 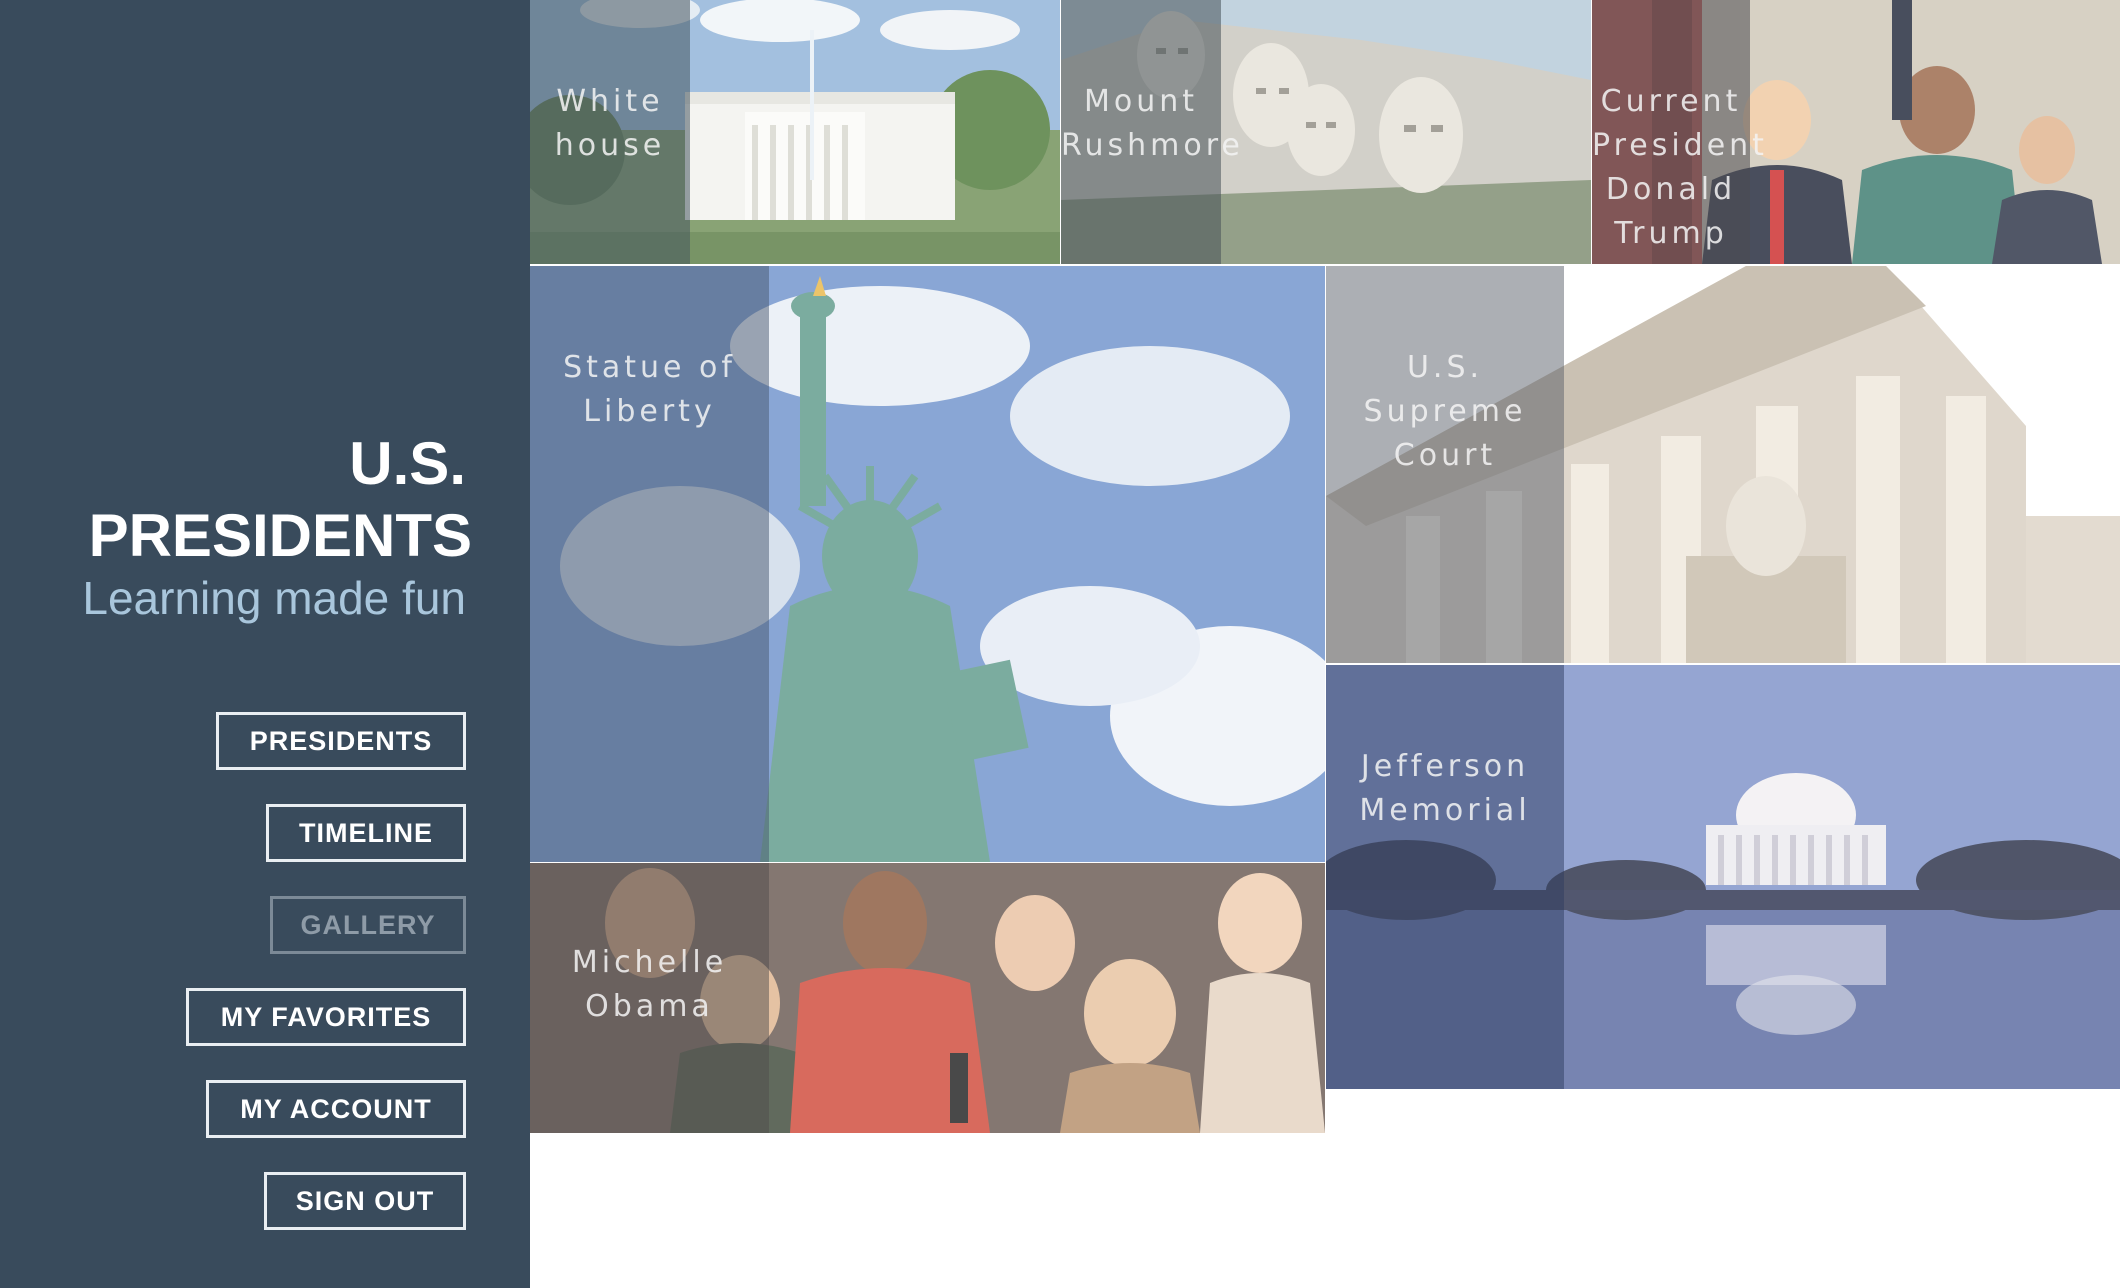 What do you see at coordinates (274, 598) in the screenshot?
I see `app-tagline: Learning made fun` at bounding box center [274, 598].